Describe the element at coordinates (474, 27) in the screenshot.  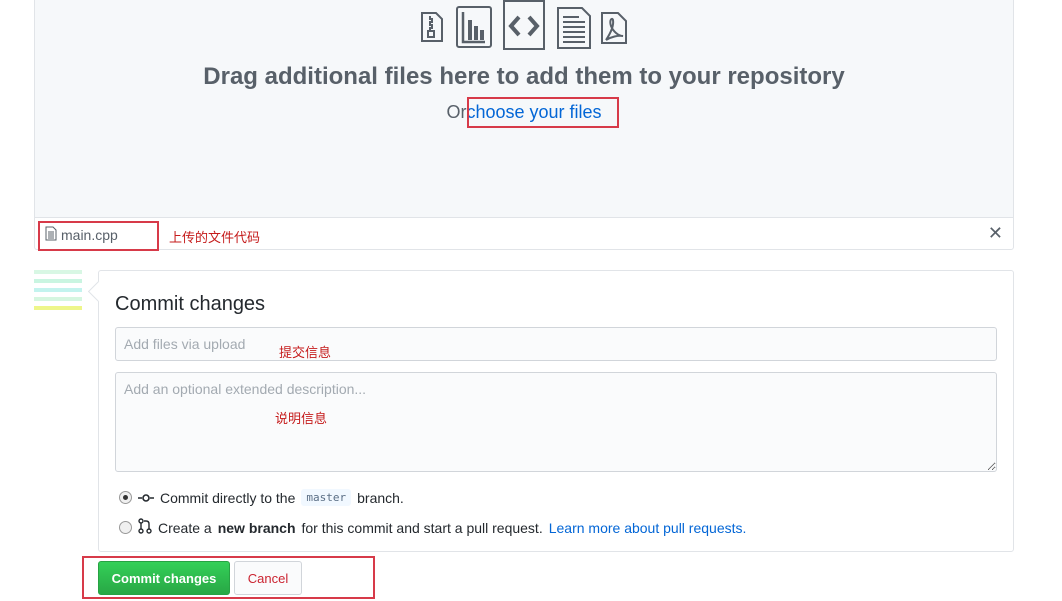
I see `file-chart-icon` at that location.